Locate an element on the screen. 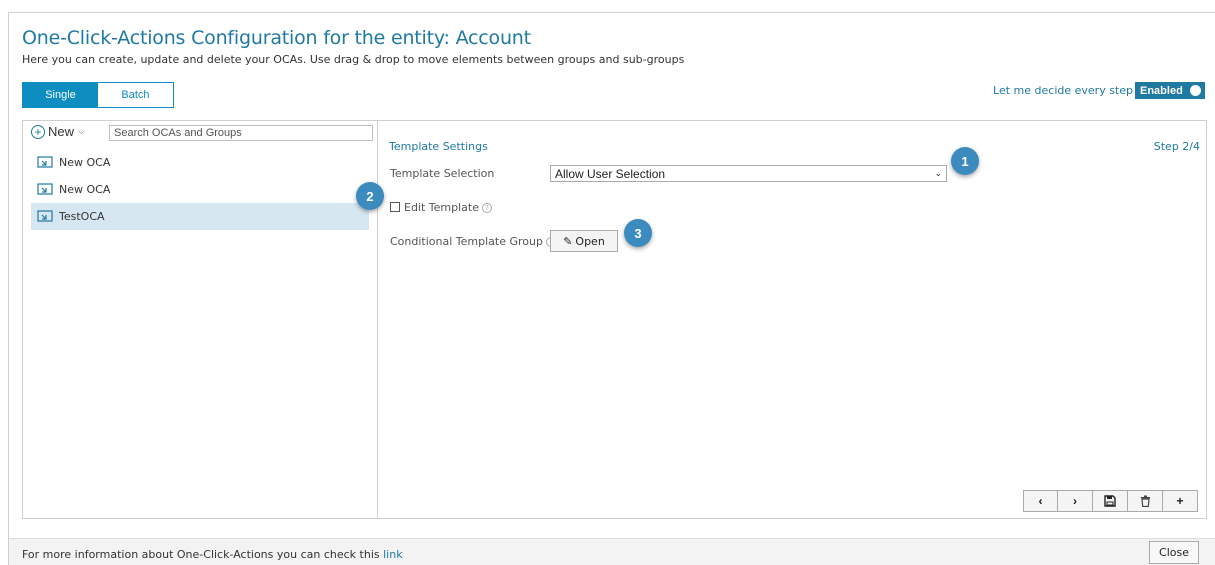 This screenshot has width=1215, height=565. template-selection-select: Allow User Selection ⌄ is located at coordinates (748, 173).